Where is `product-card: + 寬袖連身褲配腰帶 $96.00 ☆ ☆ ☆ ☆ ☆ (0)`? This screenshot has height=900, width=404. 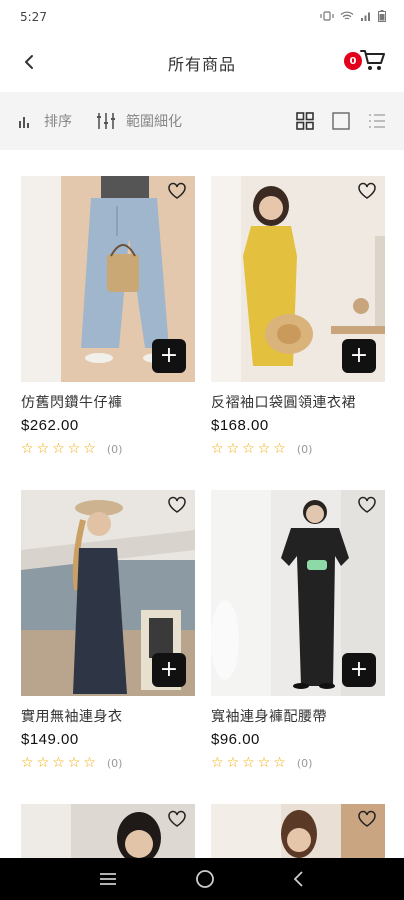
product-card: + 寬袖連身褲配腰帶 $96.00 ☆ ☆ ☆ ☆ ☆ (0) is located at coordinates (298, 630).